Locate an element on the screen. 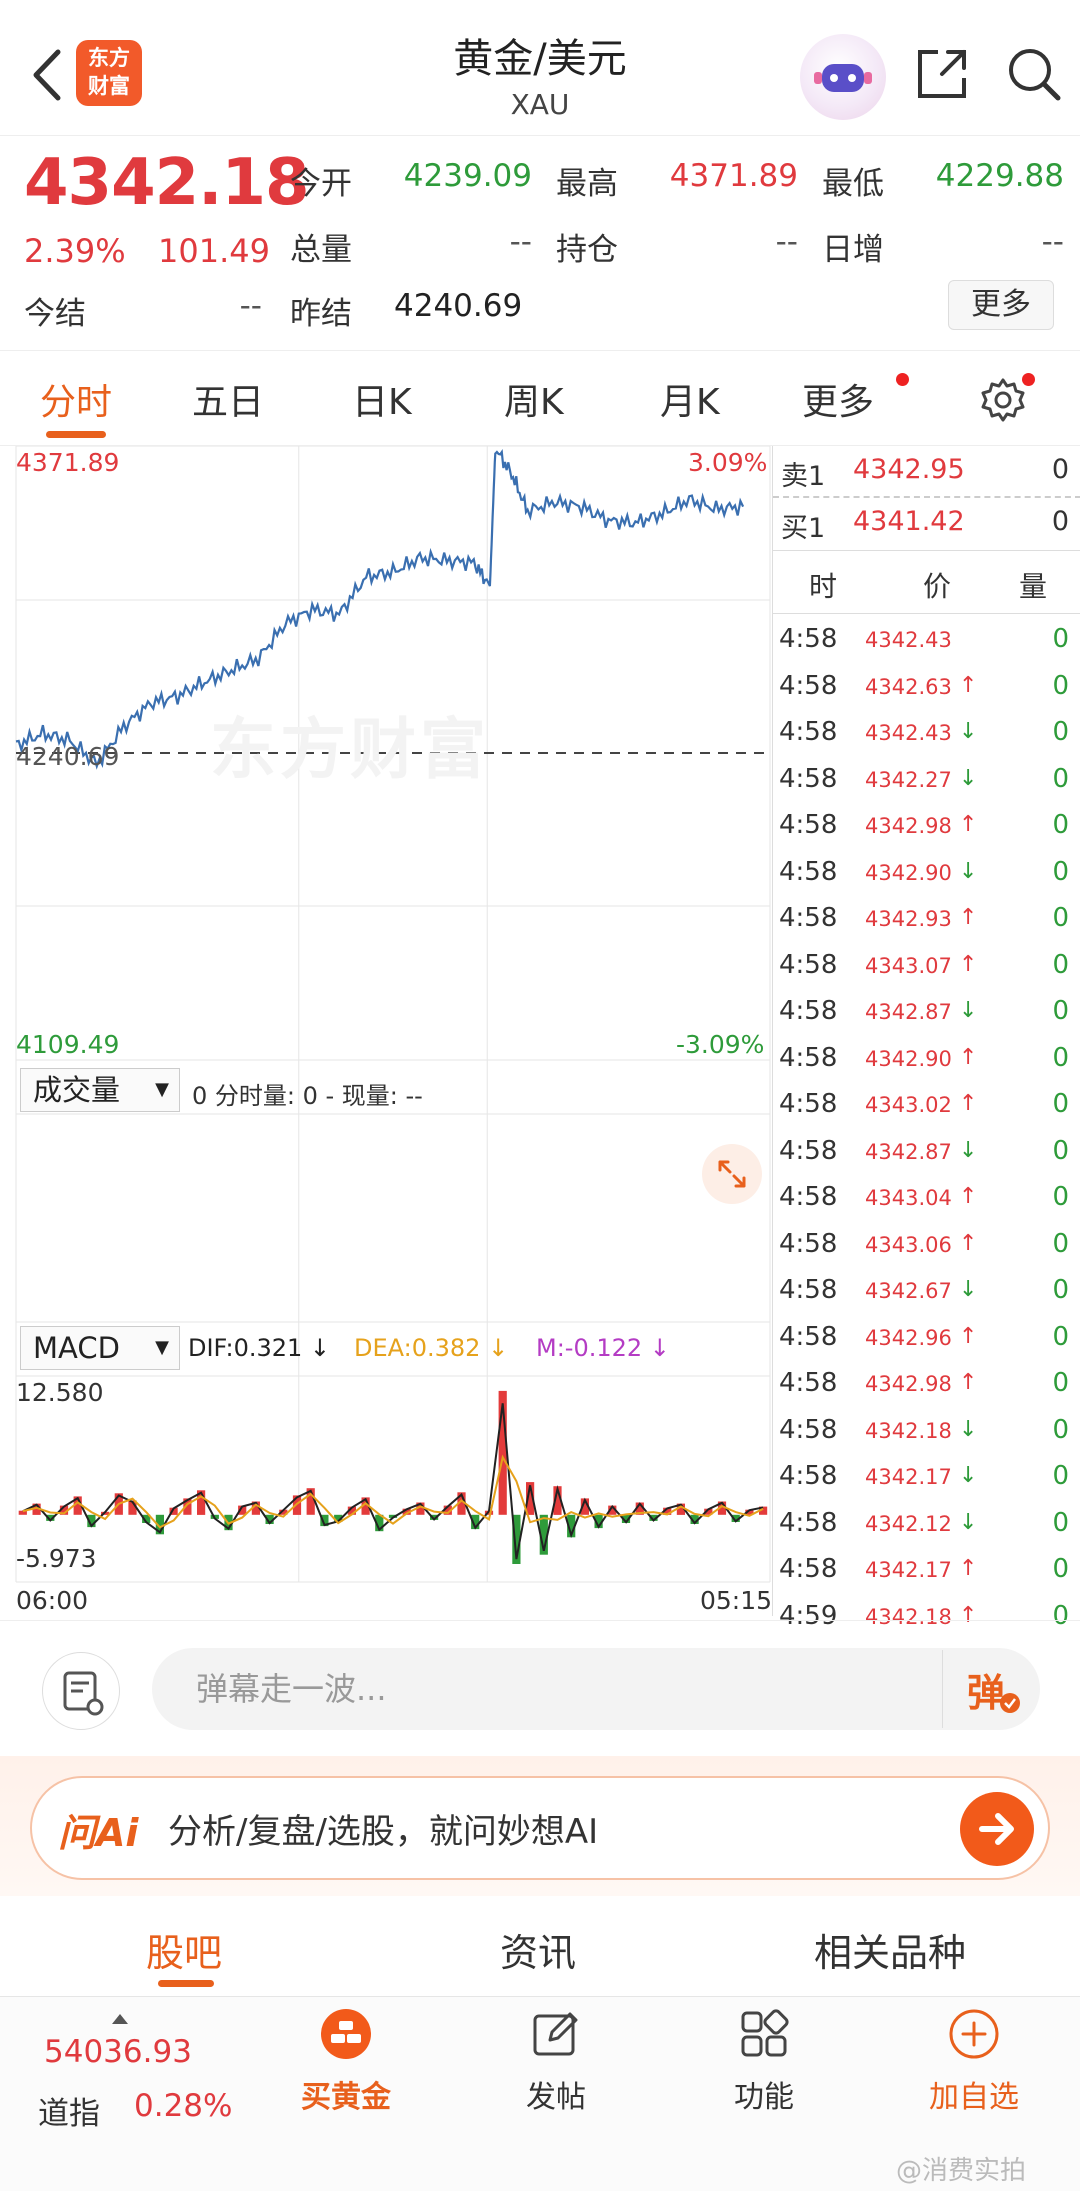 Image resolution: width=1080 pixels, height=2191 pixels. index-name: 道指 is located at coordinates (69, 2114).